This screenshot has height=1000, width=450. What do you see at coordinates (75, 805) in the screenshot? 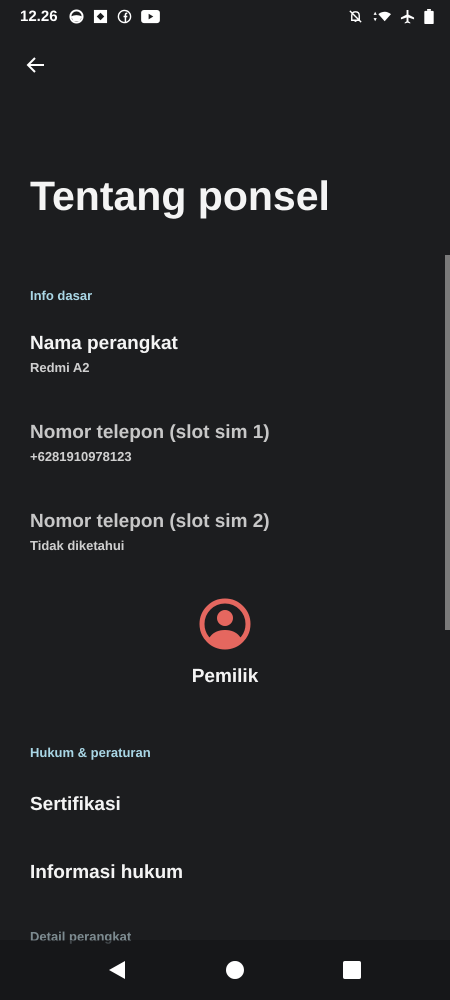
I see `setting-title: Sertifikasi` at bounding box center [75, 805].